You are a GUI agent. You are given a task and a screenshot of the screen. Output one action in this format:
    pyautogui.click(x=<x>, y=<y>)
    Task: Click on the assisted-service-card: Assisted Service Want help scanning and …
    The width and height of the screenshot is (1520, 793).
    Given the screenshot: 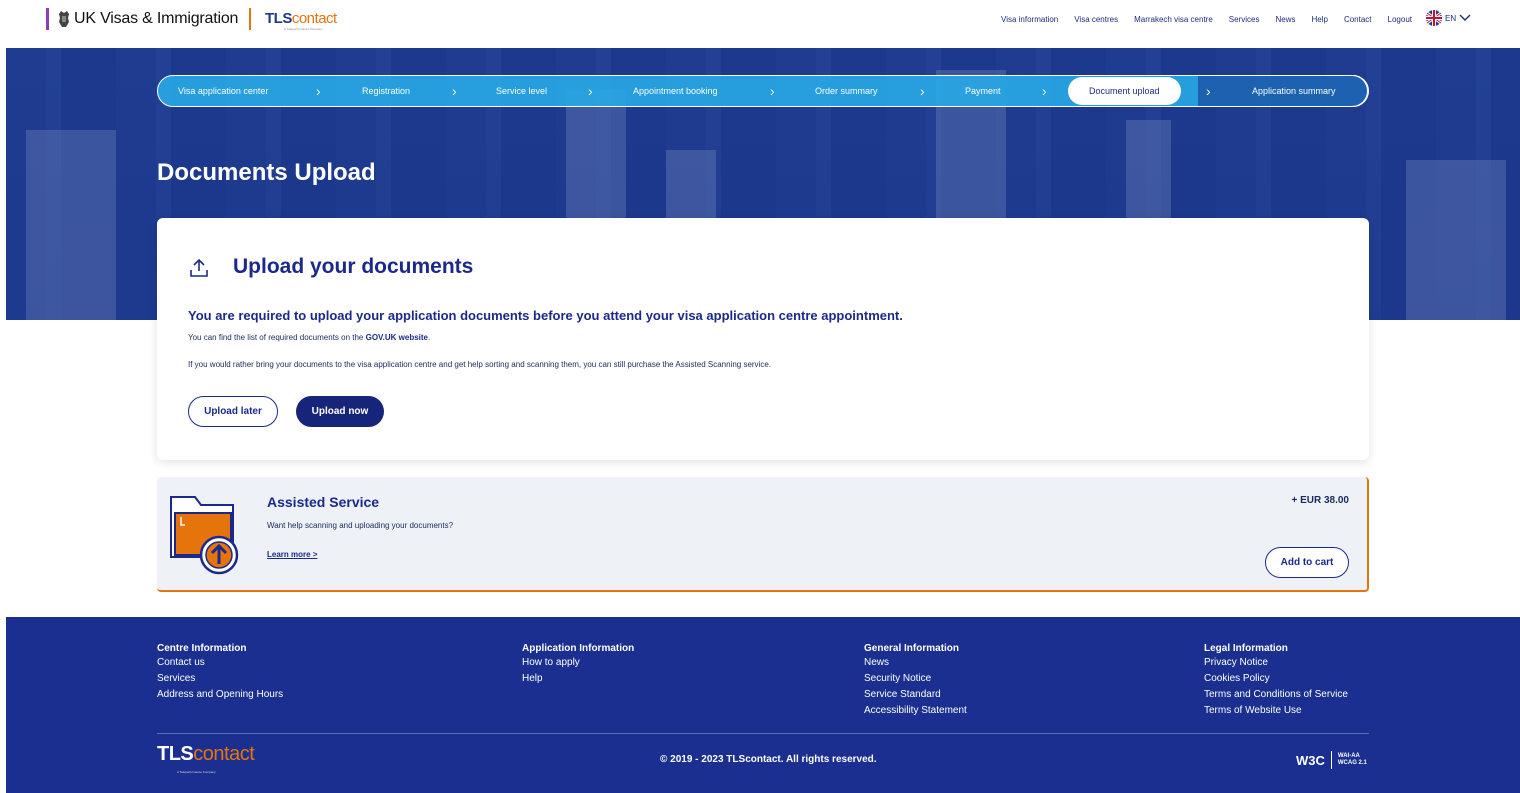 What is the action you would take?
    pyautogui.click(x=763, y=534)
    